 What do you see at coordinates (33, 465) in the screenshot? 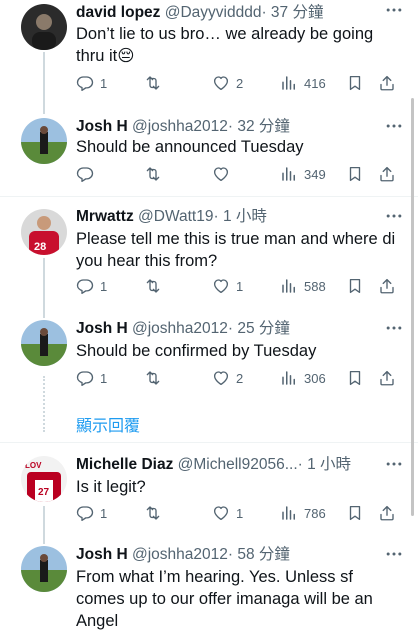
I see `svg-text: LOV` at bounding box center [33, 465].